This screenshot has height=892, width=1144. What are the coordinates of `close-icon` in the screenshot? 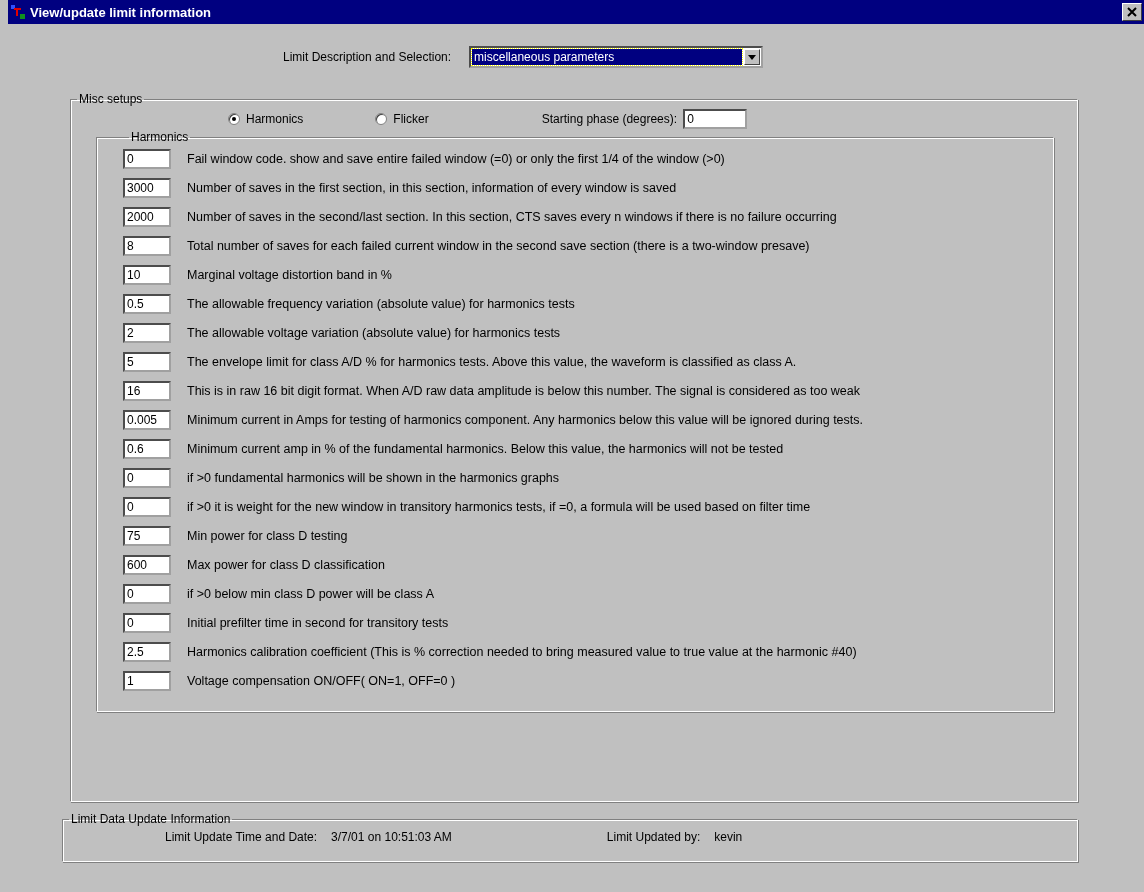 It's located at (1132, 12).